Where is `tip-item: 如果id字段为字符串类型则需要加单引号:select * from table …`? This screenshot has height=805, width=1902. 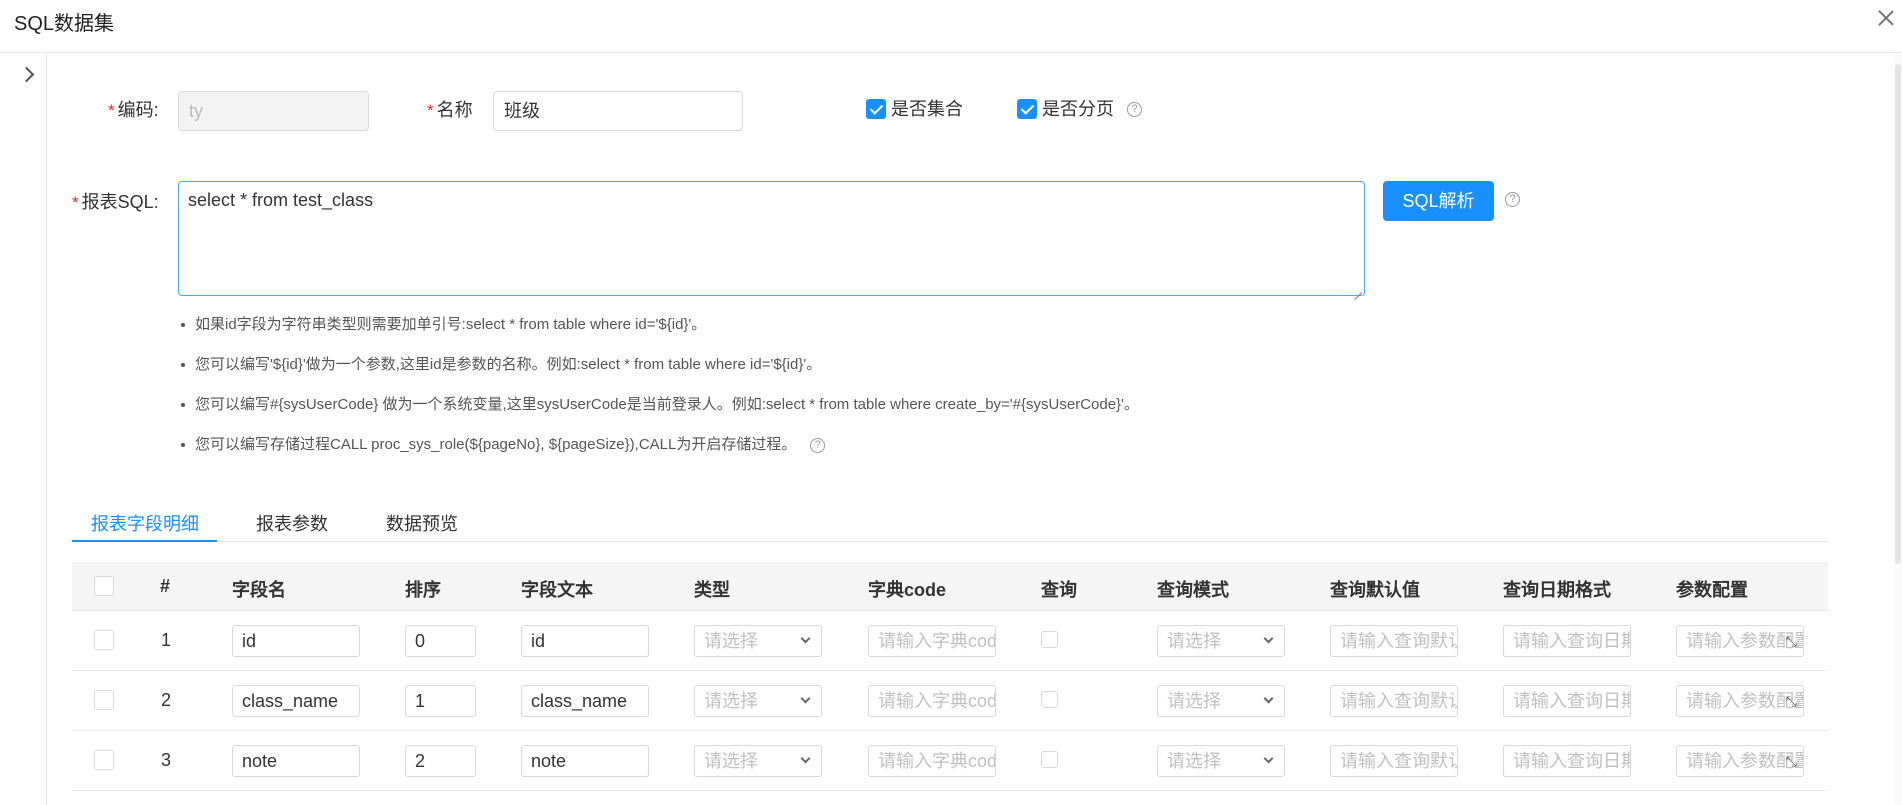 tip-item: 如果id字段为字符串类型则需要加单引号:select * from table … is located at coordinates (660, 335).